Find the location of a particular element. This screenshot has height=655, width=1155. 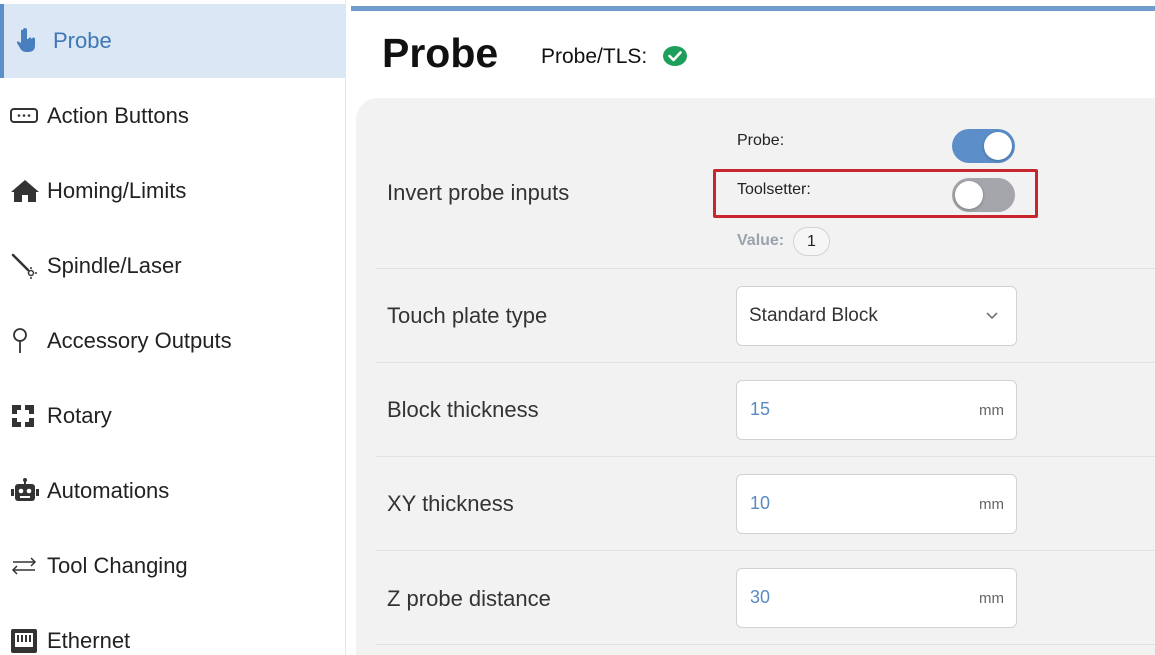

invert-probe-inputs-label: Invert probe inputs is located at coordinates (478, 192).